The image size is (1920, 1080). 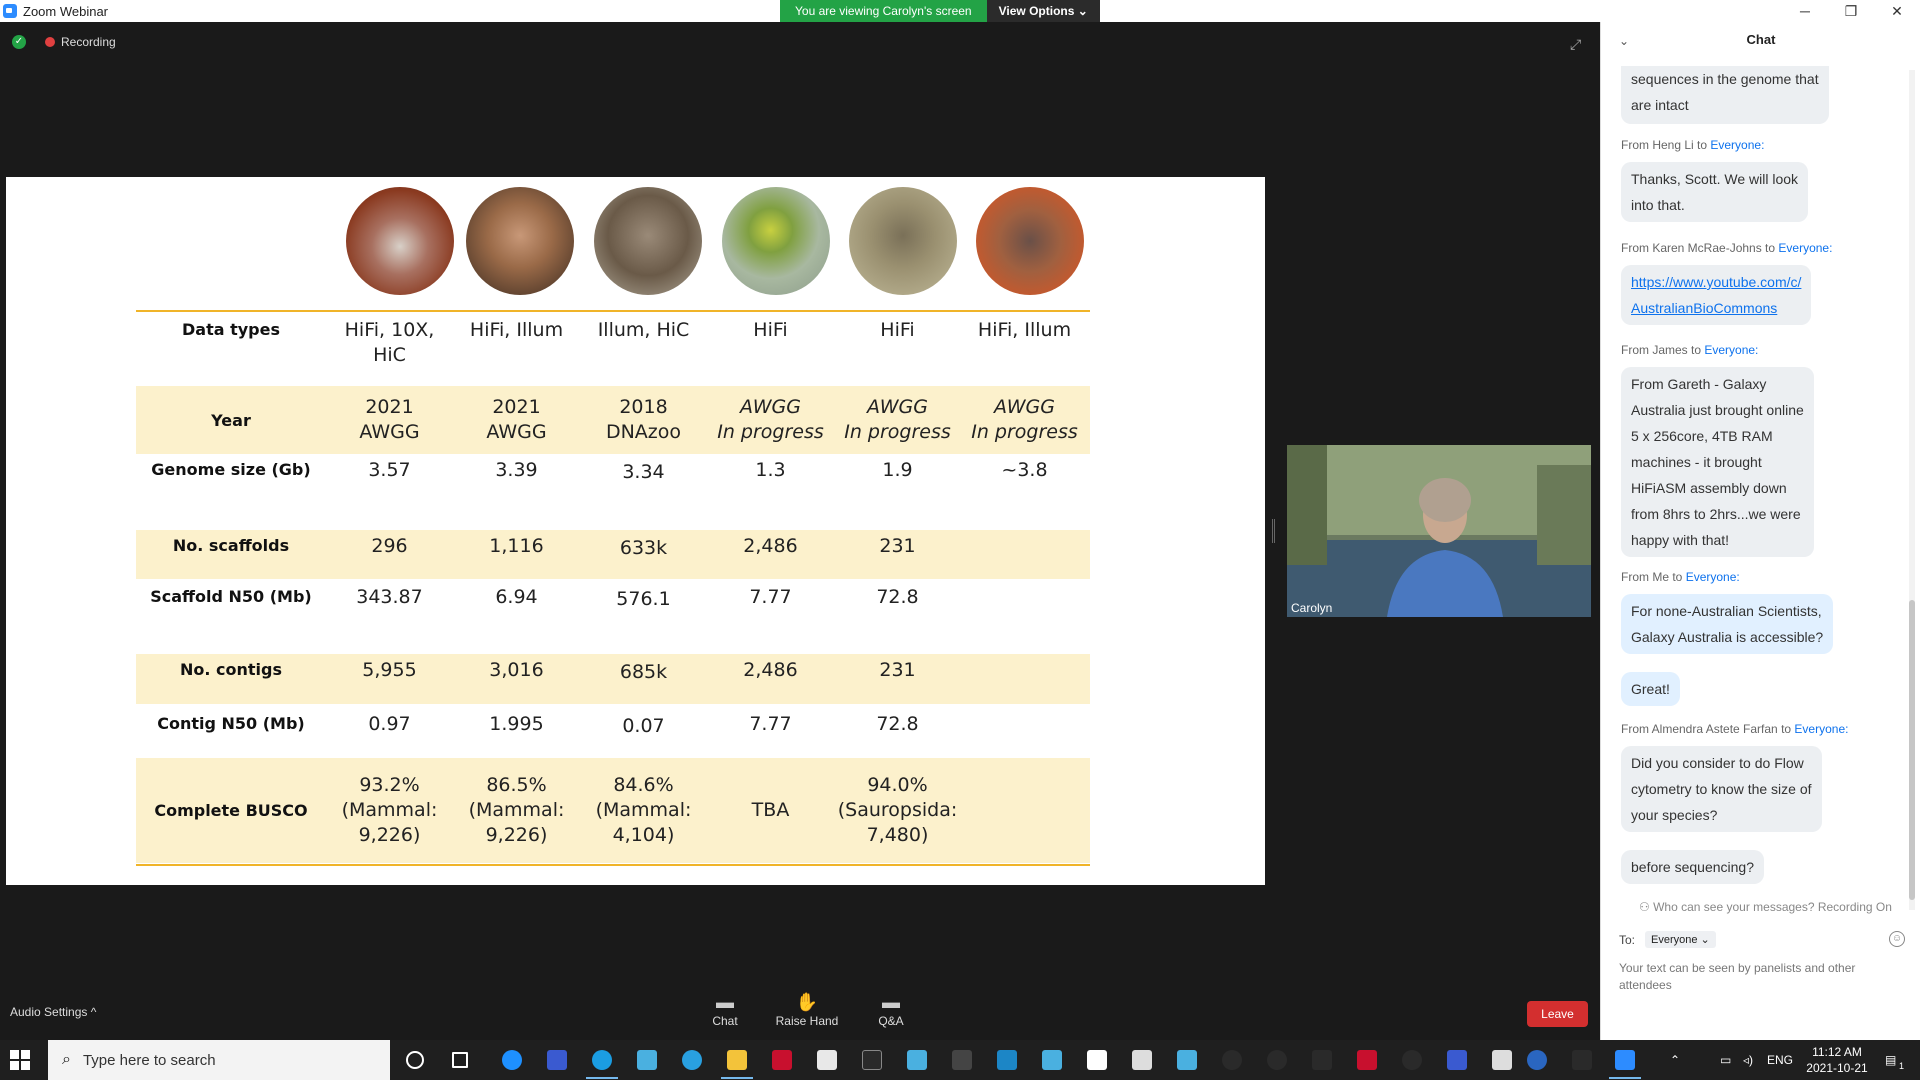 What do you see at coordinates (692, 1060) in the screenshot?
I see `browser-icon` at bounding box center [692, 1060].